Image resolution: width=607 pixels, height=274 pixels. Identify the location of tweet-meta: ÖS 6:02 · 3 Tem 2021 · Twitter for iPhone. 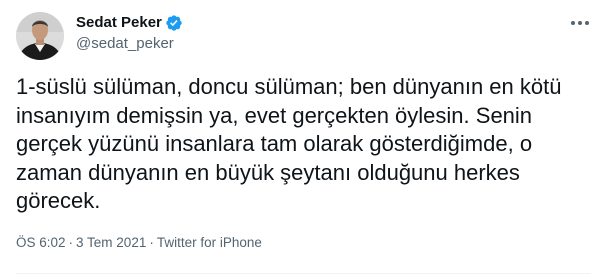
(139, 243).